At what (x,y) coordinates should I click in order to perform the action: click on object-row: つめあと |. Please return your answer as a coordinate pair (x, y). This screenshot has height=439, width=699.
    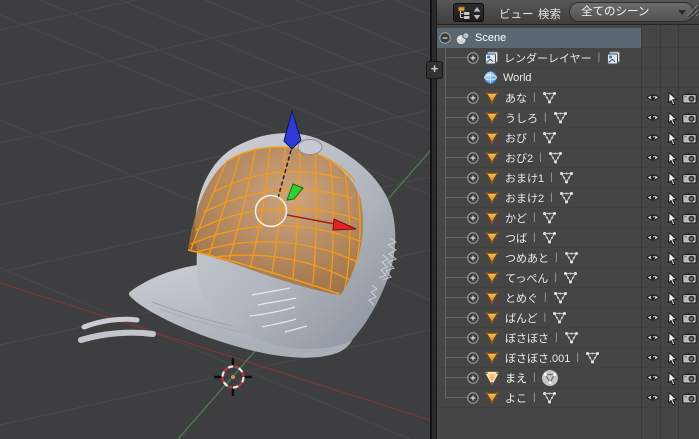
    Looking at the image, I should click on (568, 258).